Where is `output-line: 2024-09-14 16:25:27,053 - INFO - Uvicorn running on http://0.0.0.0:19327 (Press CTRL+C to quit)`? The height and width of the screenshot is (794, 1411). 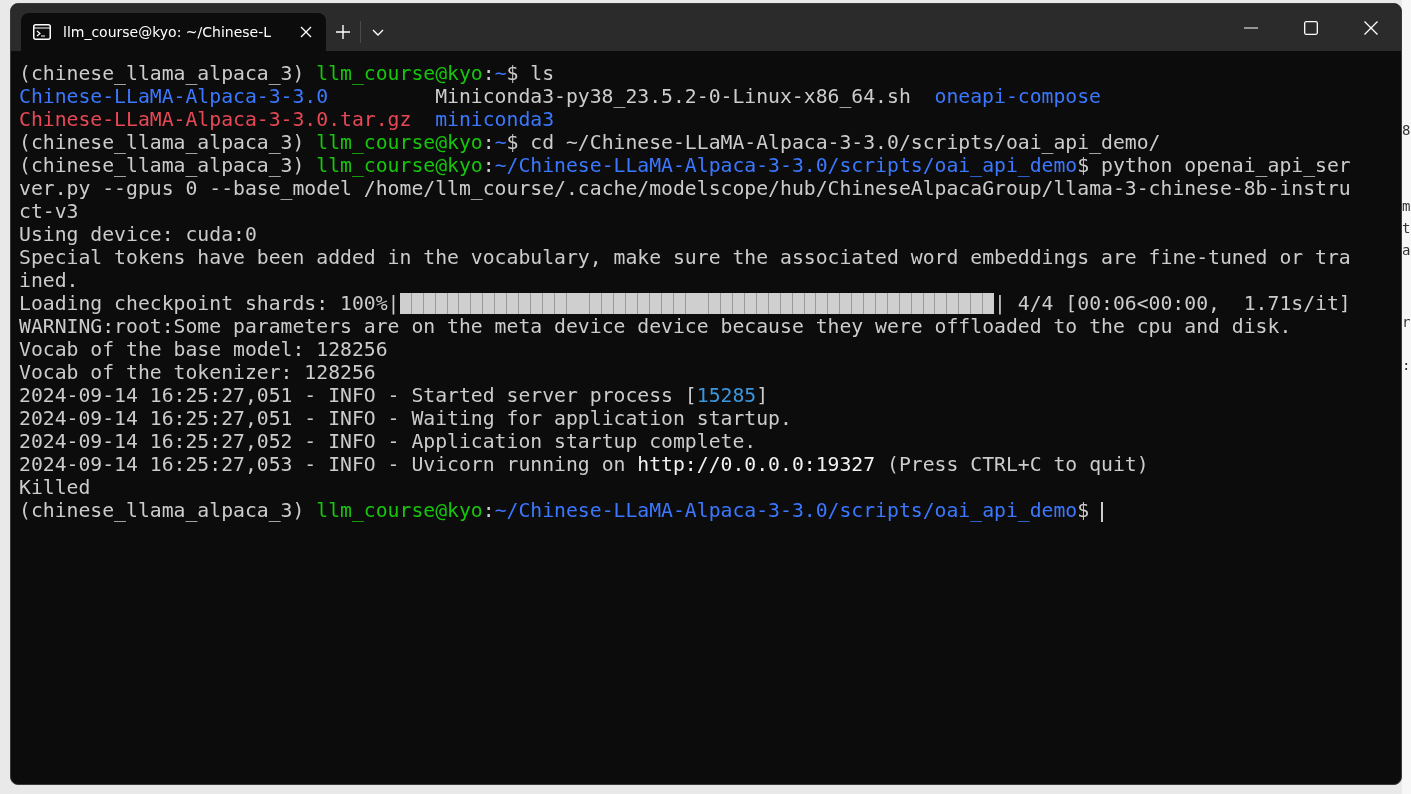
output-line: 2024-09-14 16:25:27,053 - INFO - Uvicorn running on http://0.0.0.0:19327 (Press CTRL+C to quit) is located at coordinates (584, 464).